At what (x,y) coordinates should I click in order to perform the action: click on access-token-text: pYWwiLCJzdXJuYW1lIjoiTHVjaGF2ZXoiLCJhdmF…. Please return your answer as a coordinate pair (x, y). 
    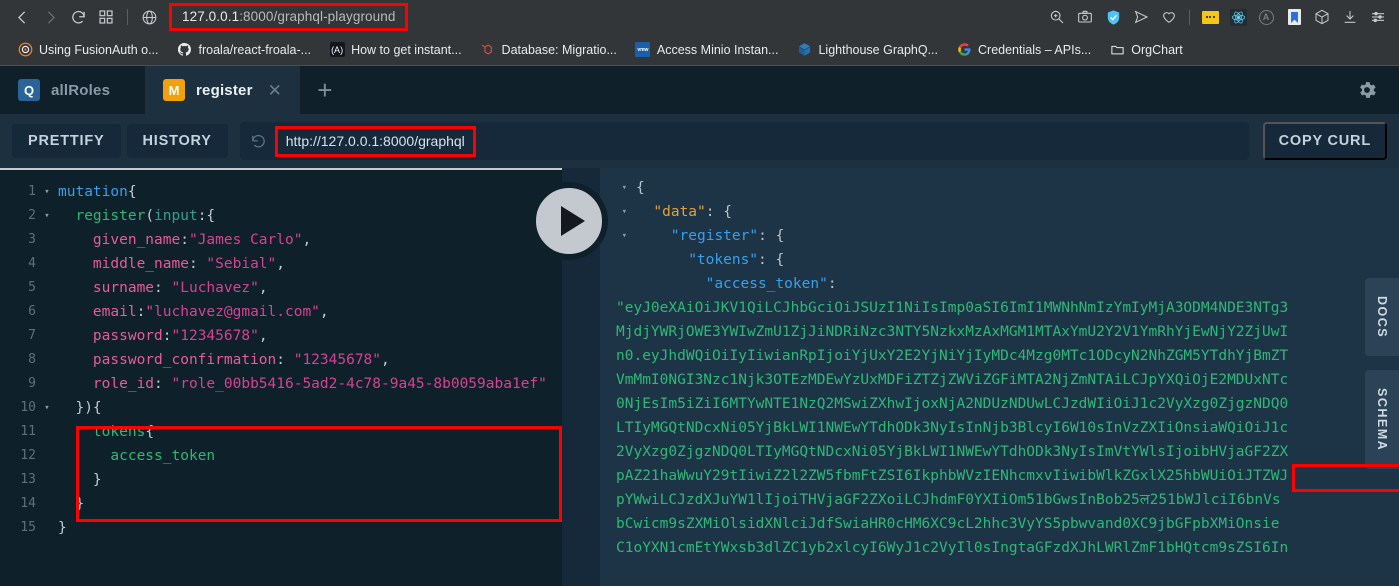
    Looking at the image, I should click on (948, 500).